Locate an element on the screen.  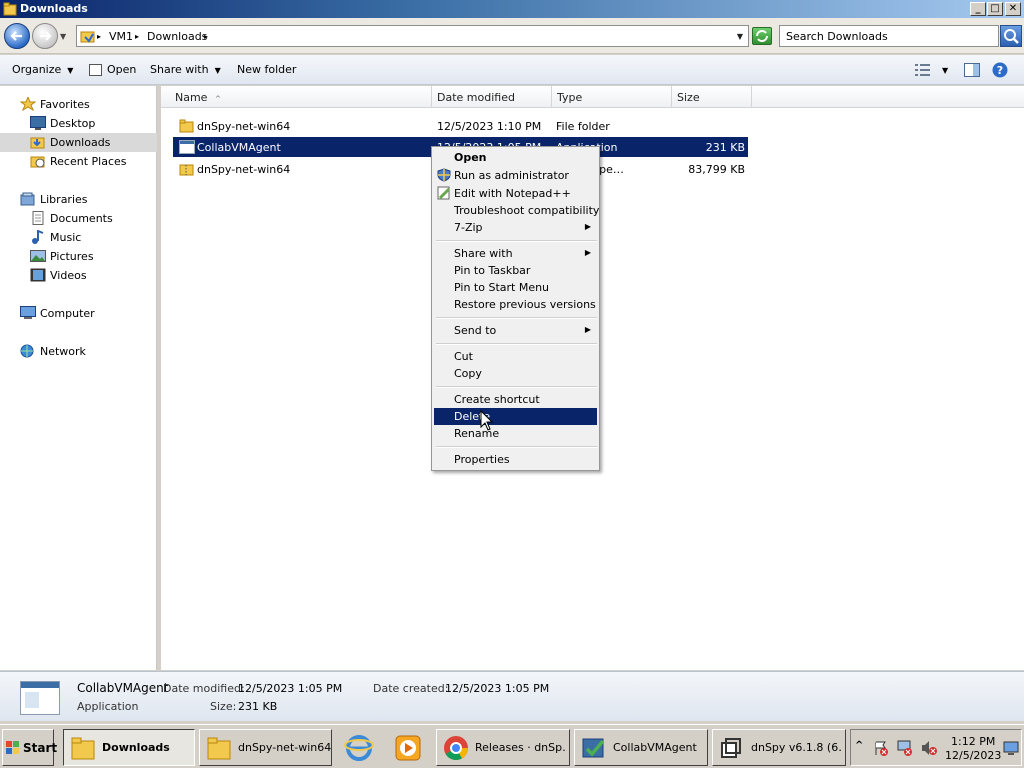
column-header-size: Size is located at coordinates (712, 97).